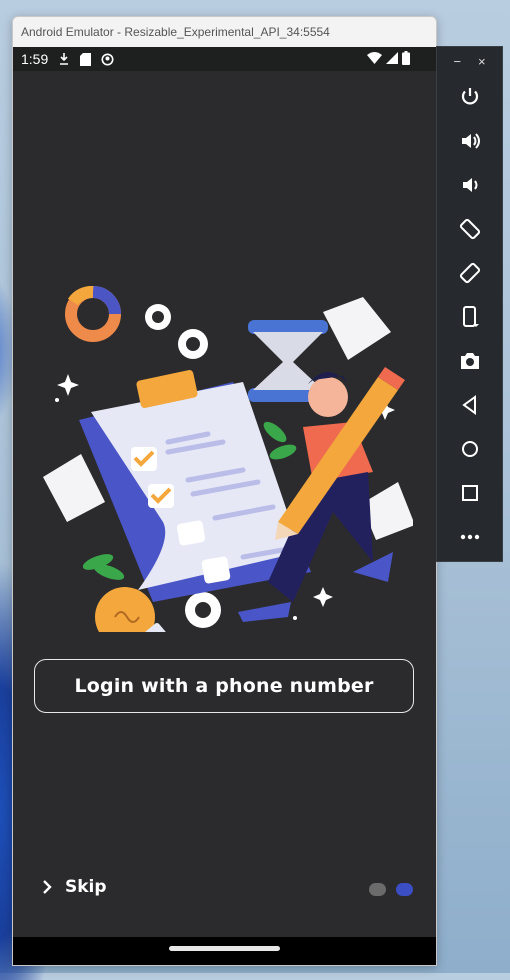 This screenshot has height=980, width=510. Describe the element at coordinates (482, 61) in the screenshot. I see `close-button: ×` at that location.